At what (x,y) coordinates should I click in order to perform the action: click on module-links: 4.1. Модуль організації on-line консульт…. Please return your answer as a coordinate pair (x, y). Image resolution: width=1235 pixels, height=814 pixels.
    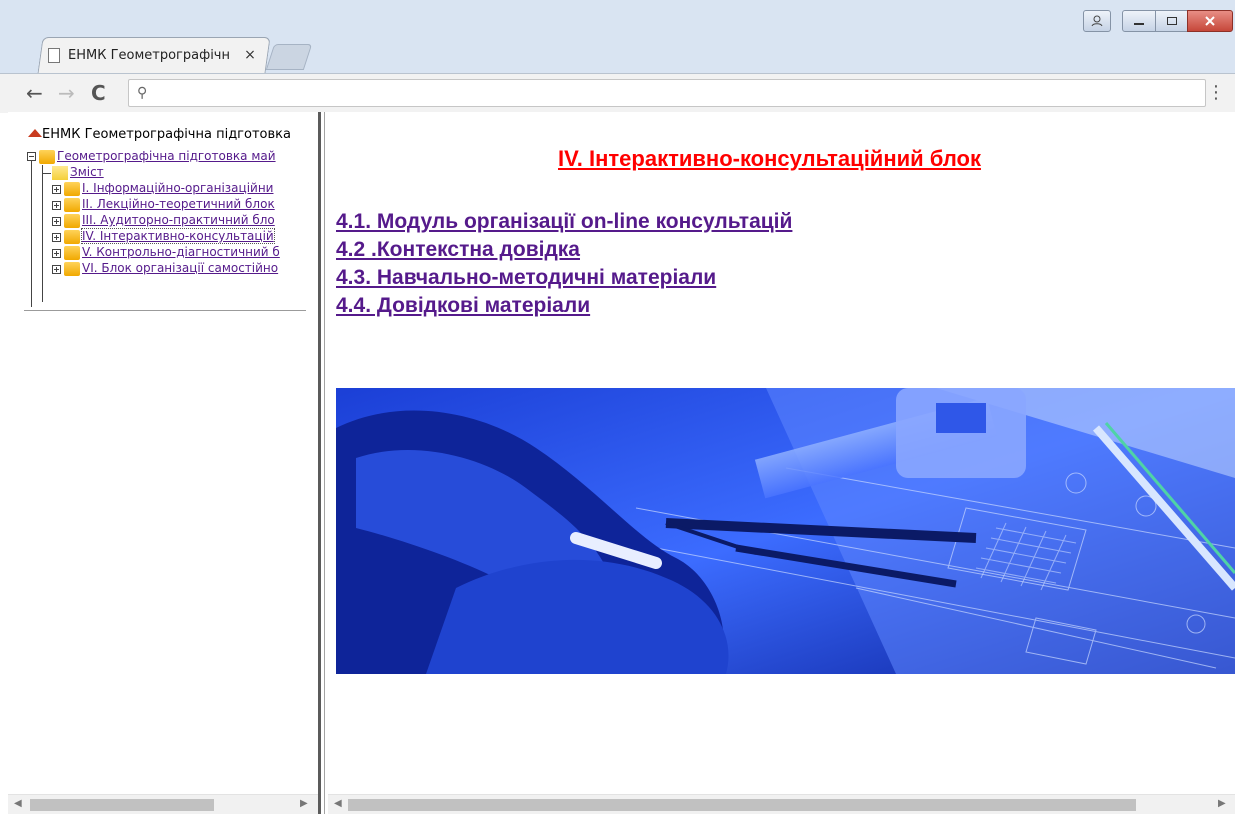
    Looking at the image, I should click on (564, 264).